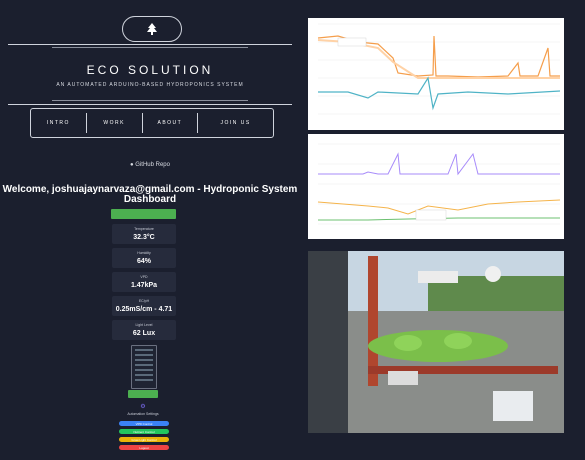  I want to click on tree-logo-button, so click(152, 29).